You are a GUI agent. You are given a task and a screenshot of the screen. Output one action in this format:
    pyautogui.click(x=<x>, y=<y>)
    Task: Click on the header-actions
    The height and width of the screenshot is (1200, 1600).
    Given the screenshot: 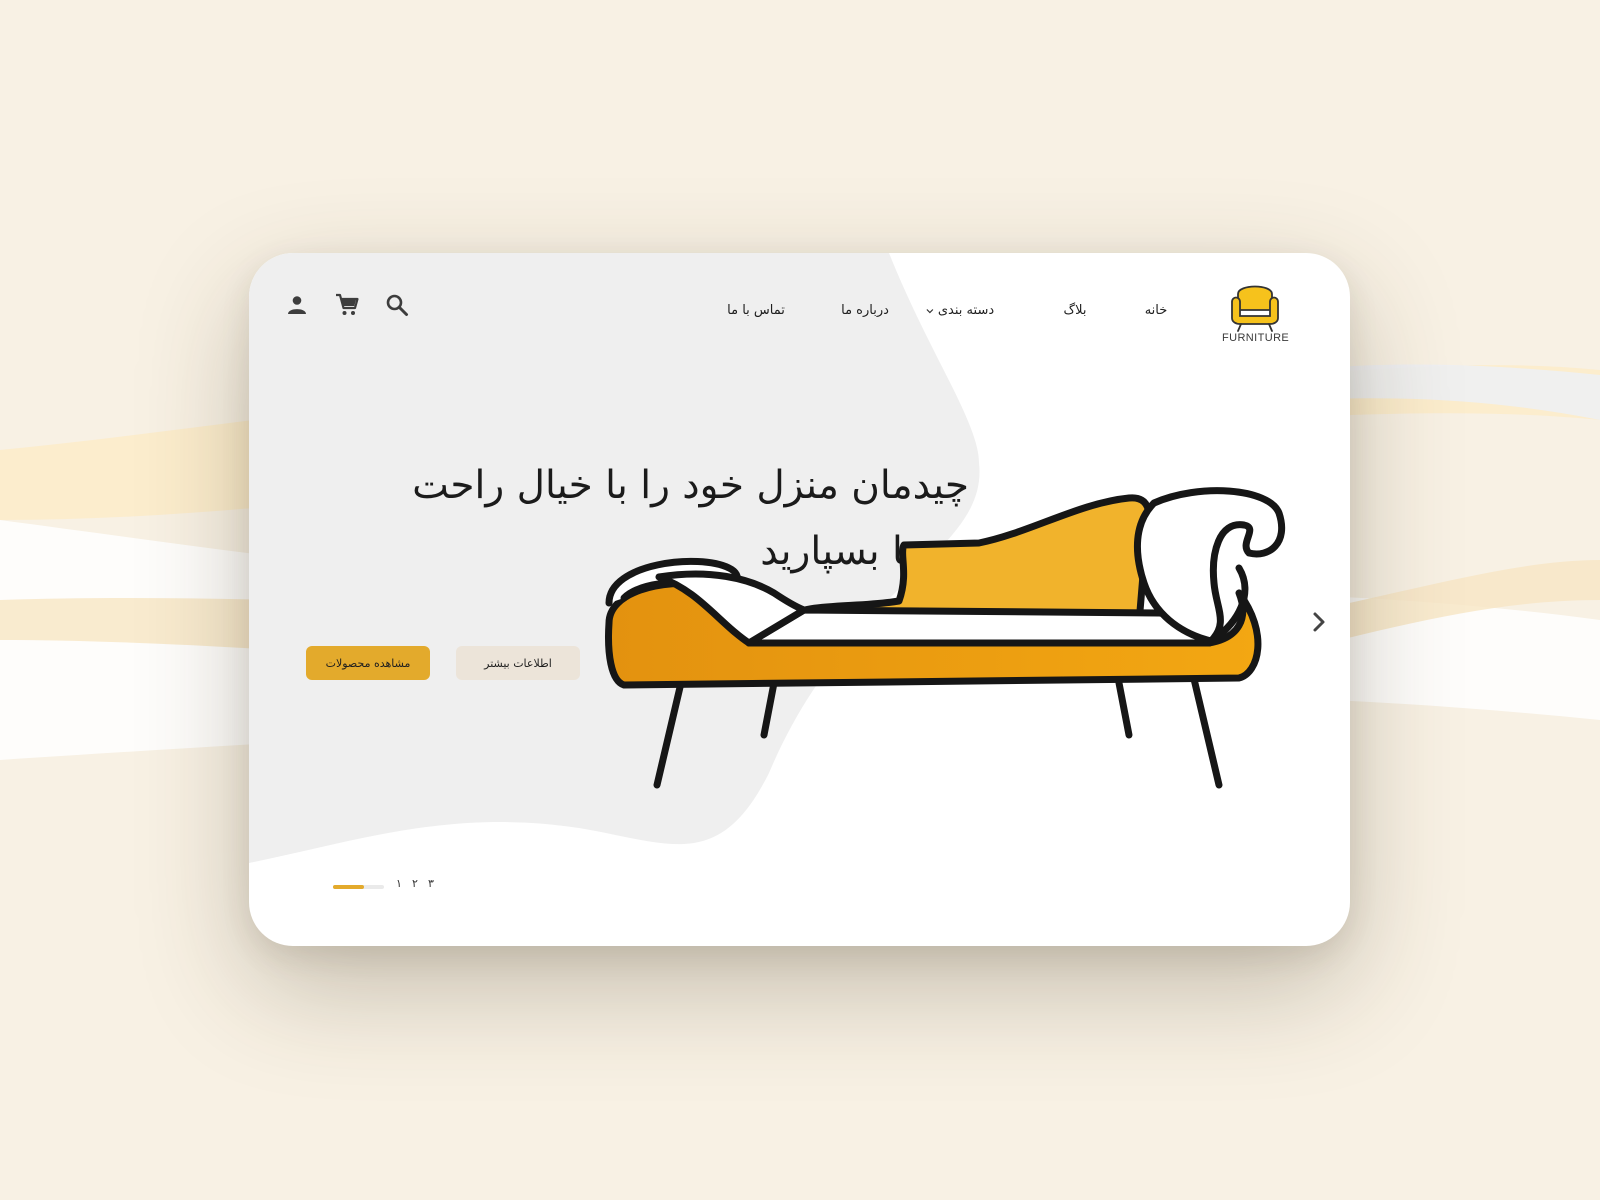 What is the action you would take?
    pyautogui.click(x=347, y=305)
    